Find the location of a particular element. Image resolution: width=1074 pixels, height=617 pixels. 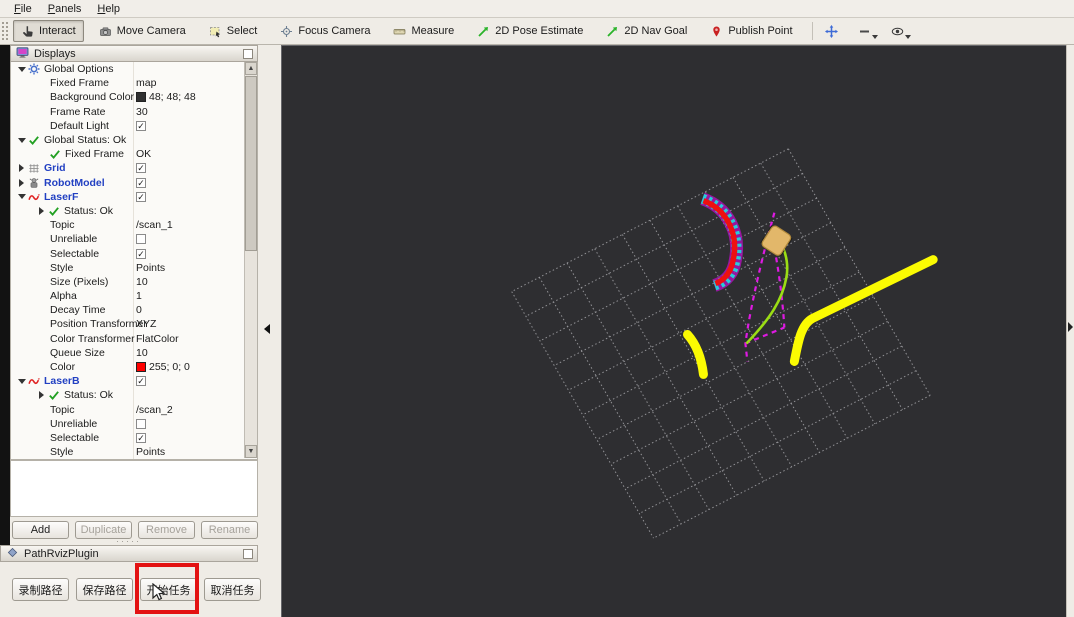

toolbar-drag-handle is located at coordinates (5, 31).